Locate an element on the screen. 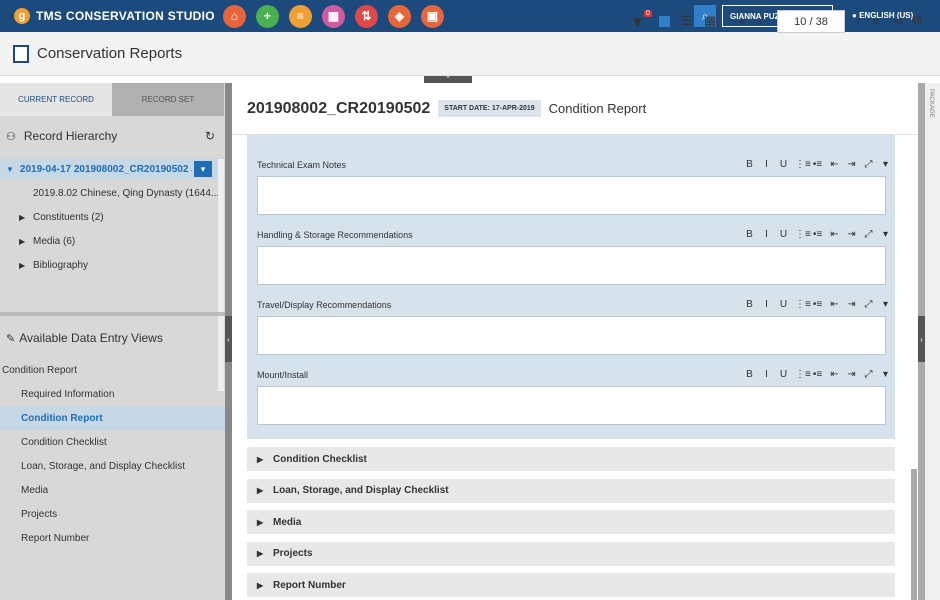 The height and width of the screenshot is (600, 940). language-selector: ● ENGLISH (US) is located at coordinates (882, 15).